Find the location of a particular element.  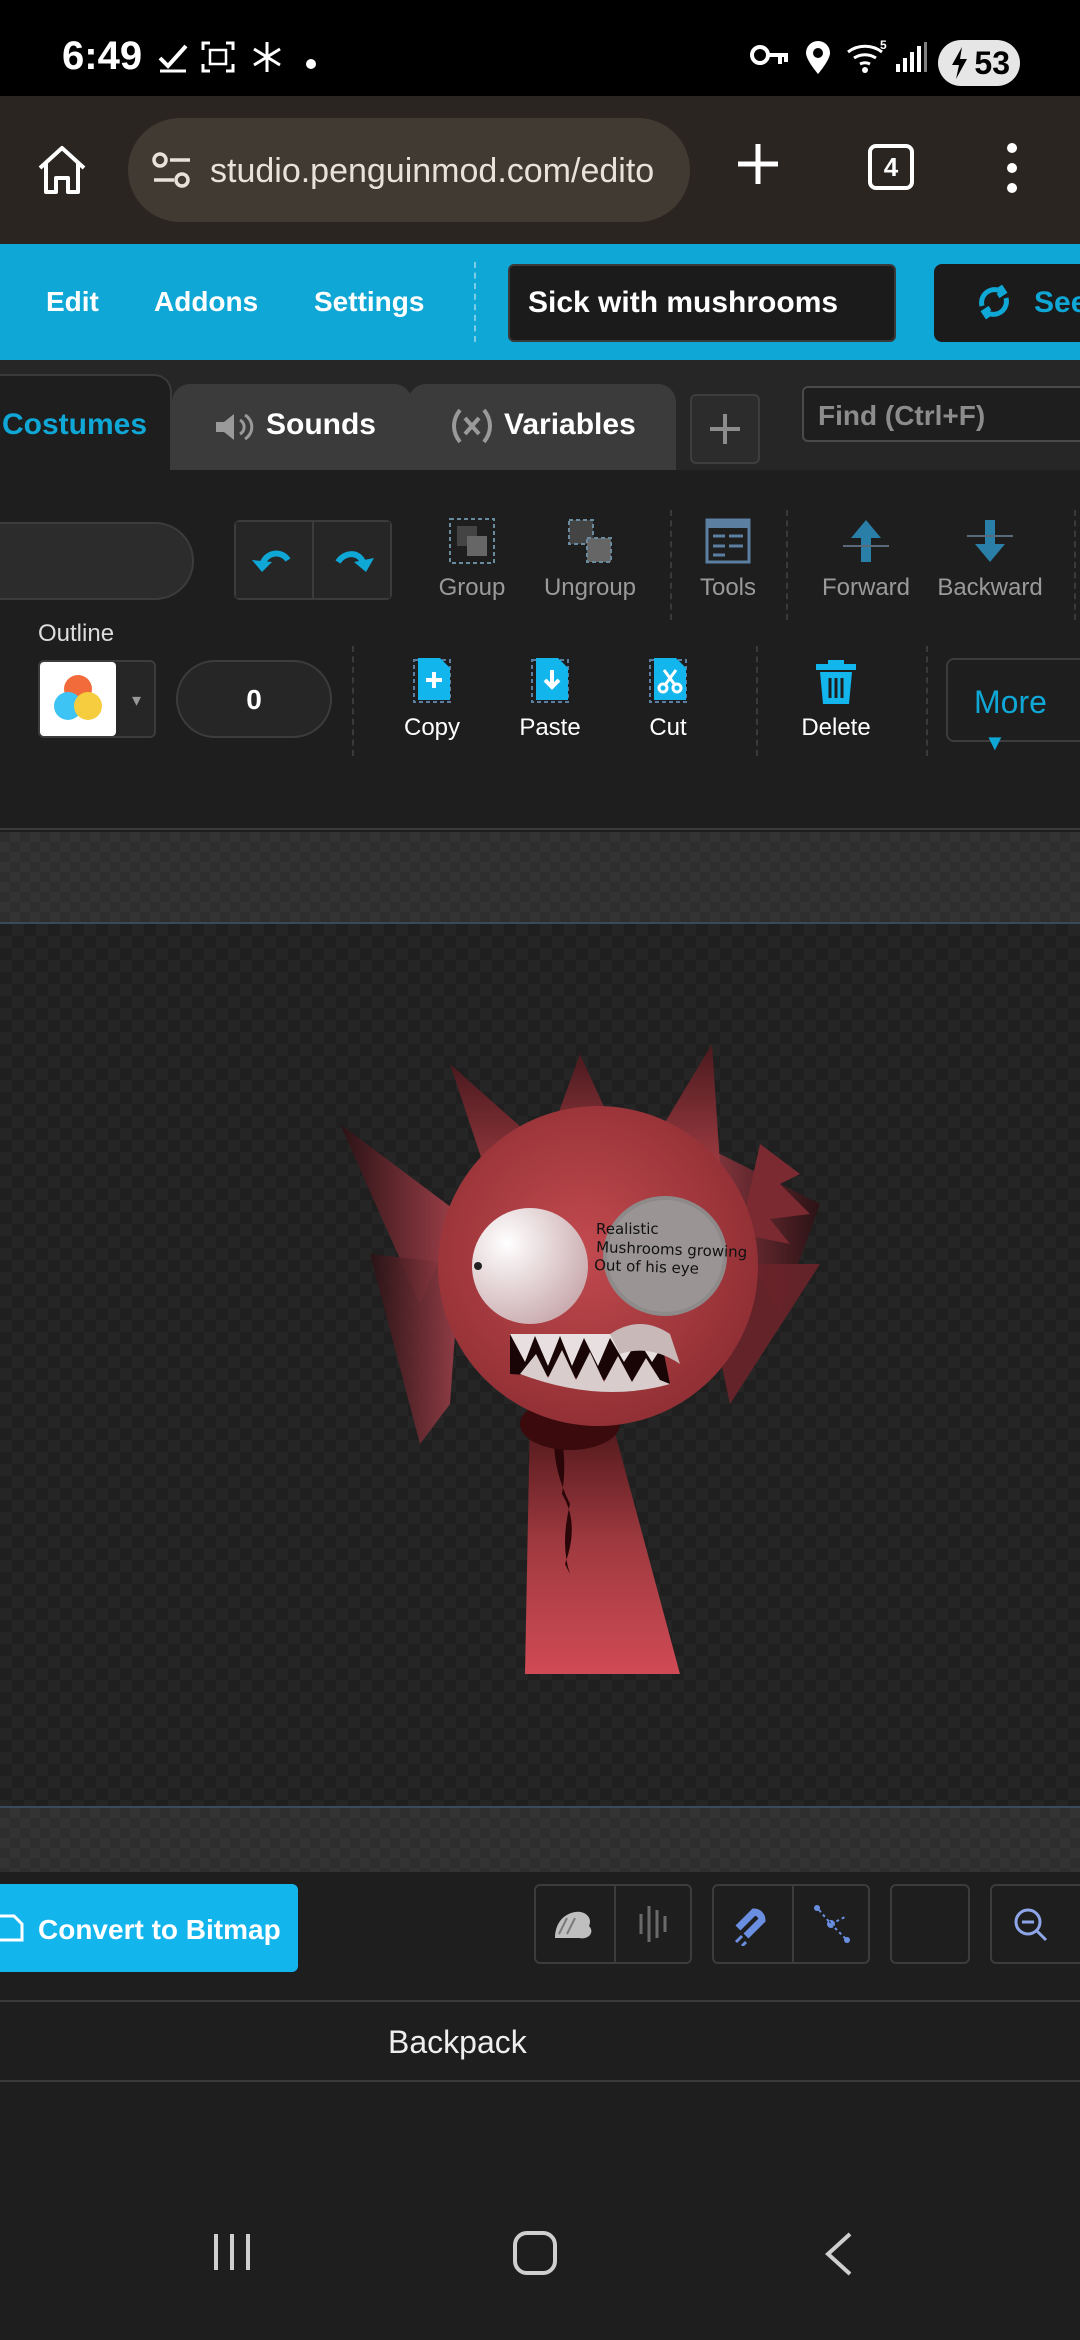

home-icon is located at coordinates (62, 172).